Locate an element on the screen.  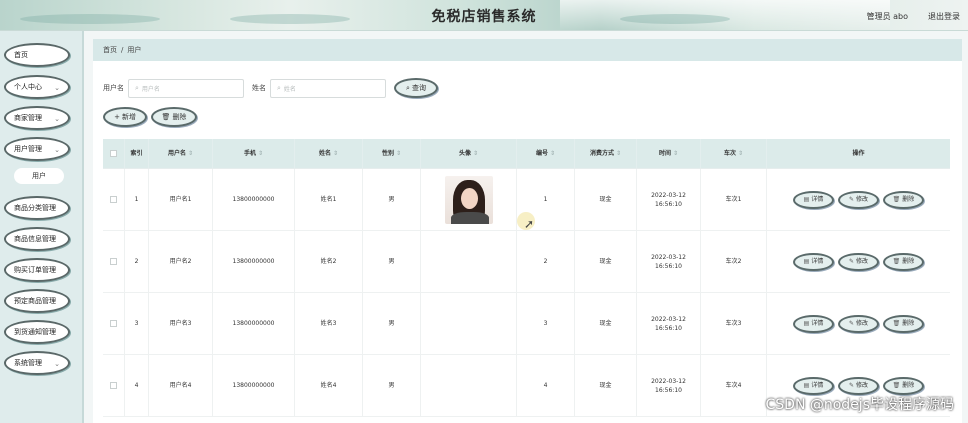
column-header: 用户名 ⇕ is located at coordinates (181, 153).